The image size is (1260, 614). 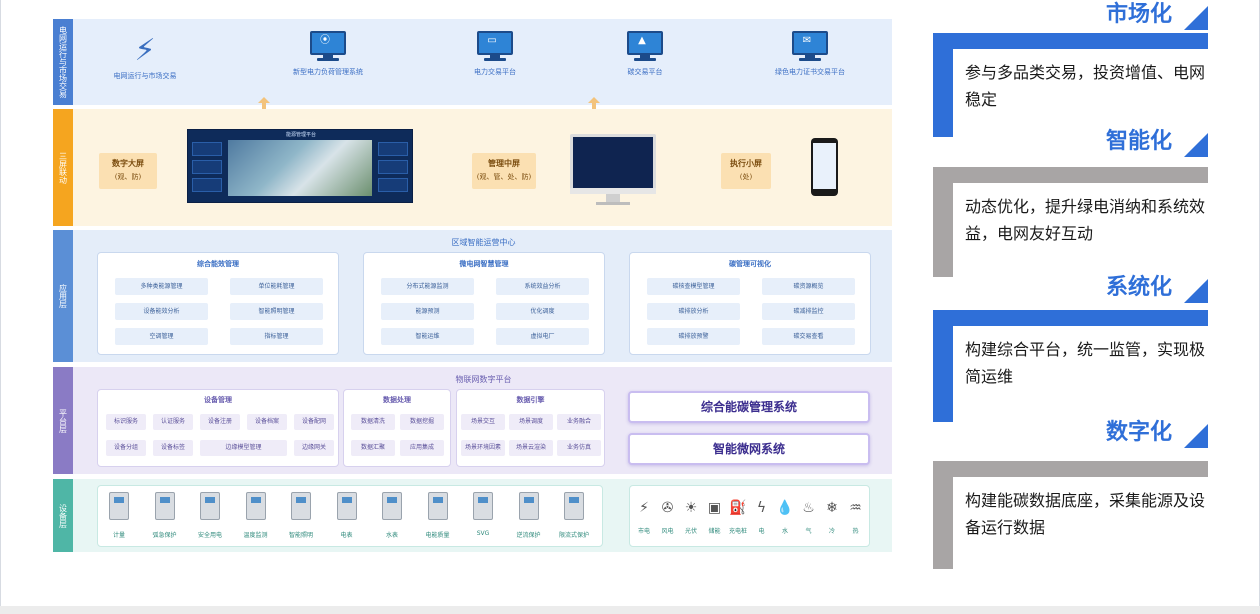 What do you see at coordinates (126, 422) in the screenshot?
I see `device-mgmt-chip: 标识服务` at bounding box center [126, 422].